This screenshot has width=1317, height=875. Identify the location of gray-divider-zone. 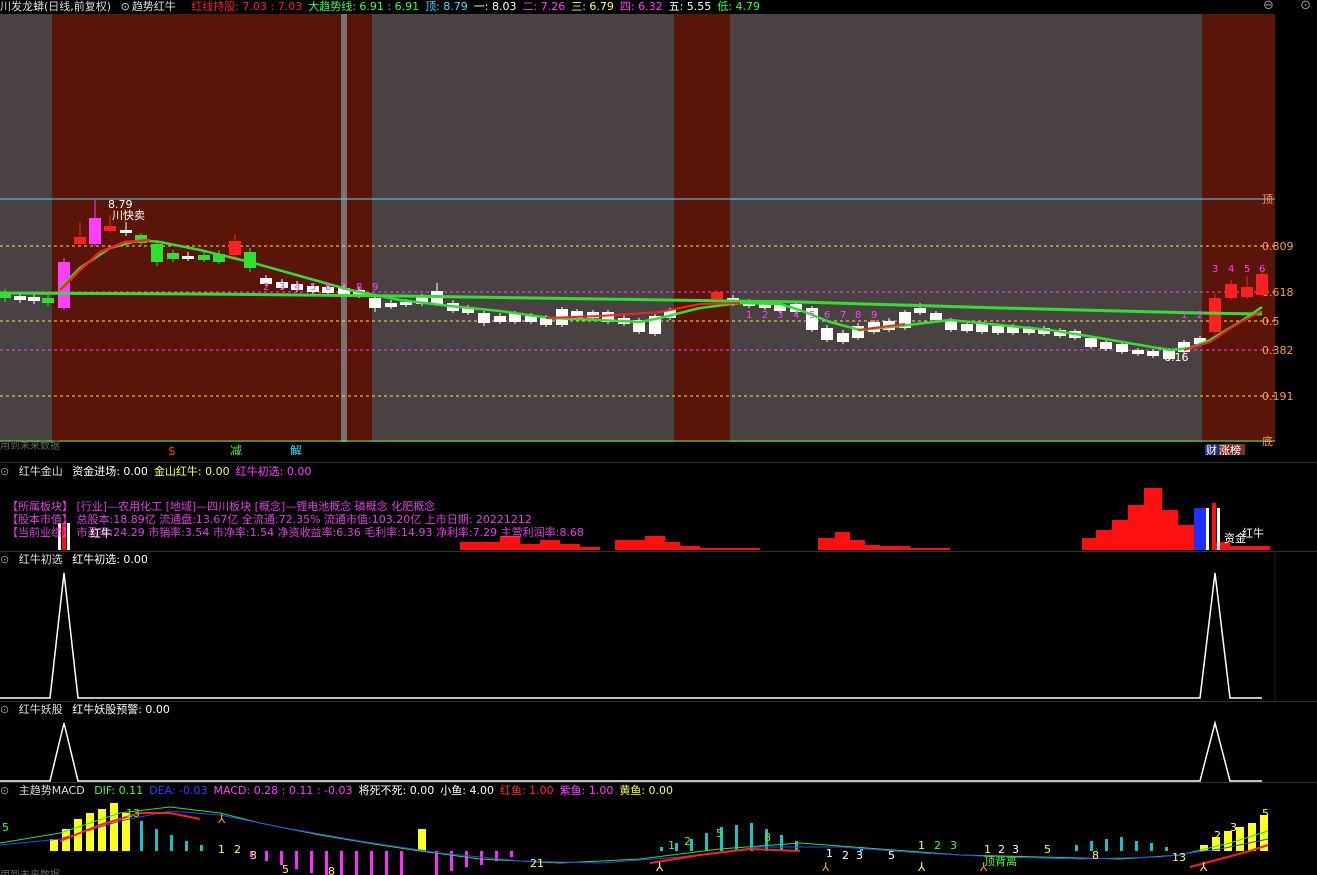
(344, 228).